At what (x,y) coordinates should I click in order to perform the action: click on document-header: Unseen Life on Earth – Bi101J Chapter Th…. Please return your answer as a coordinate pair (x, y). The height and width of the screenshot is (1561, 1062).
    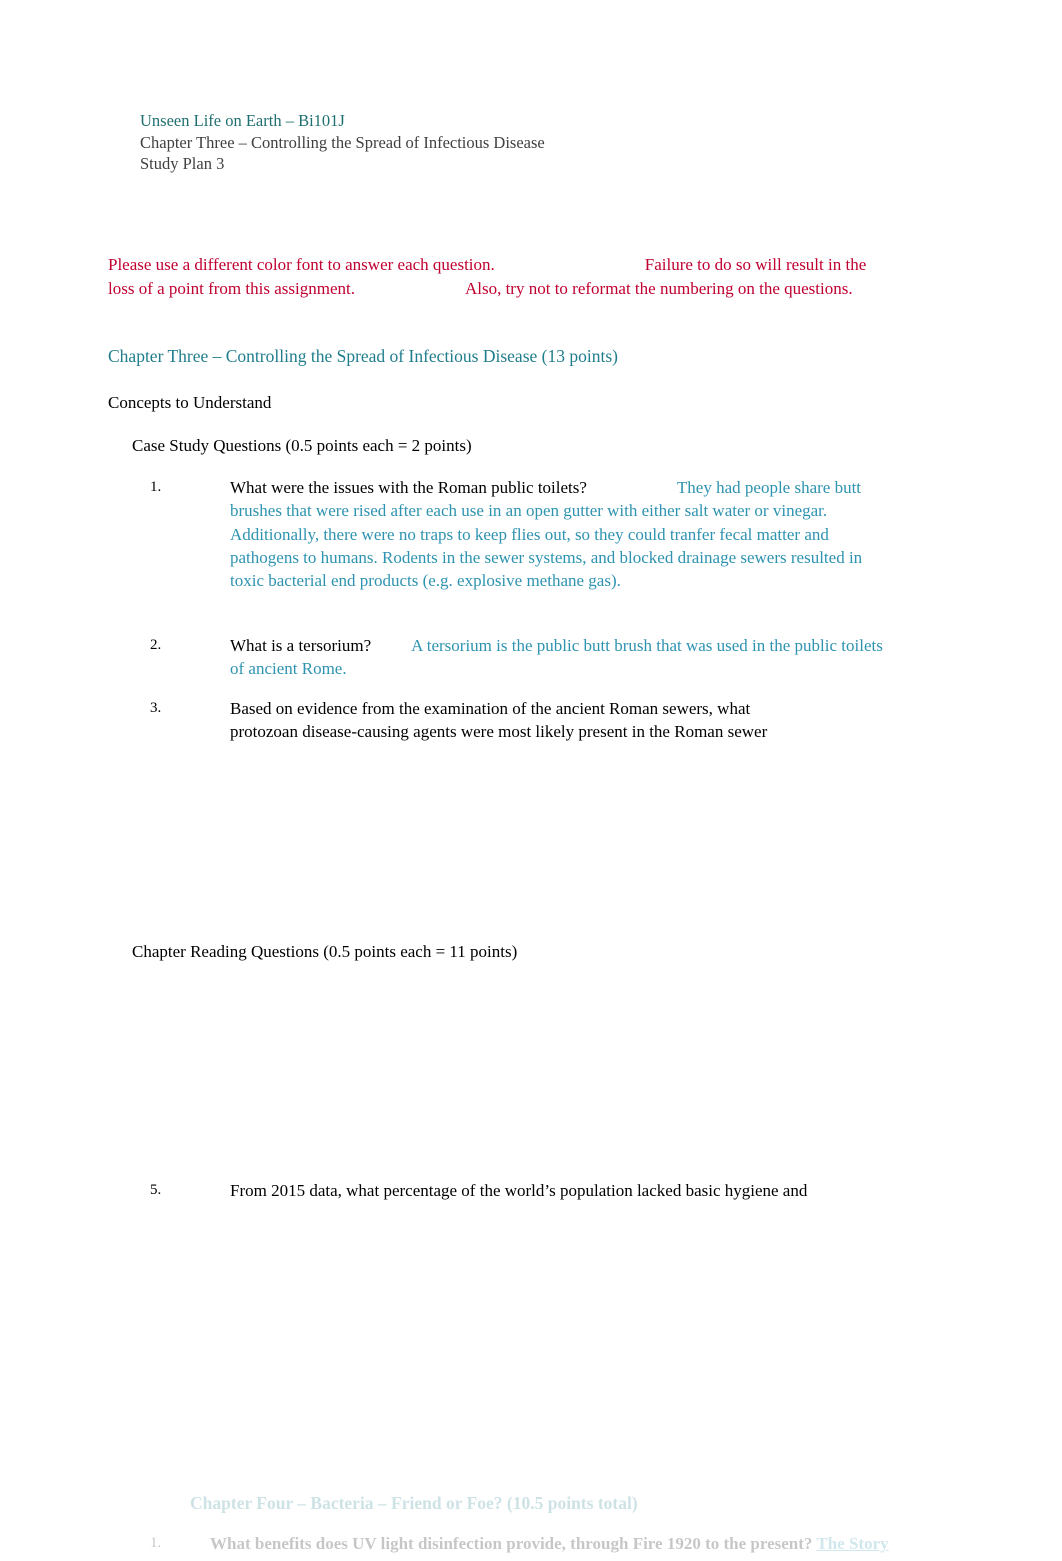
    Looking at the image, I should click on (342, 142).